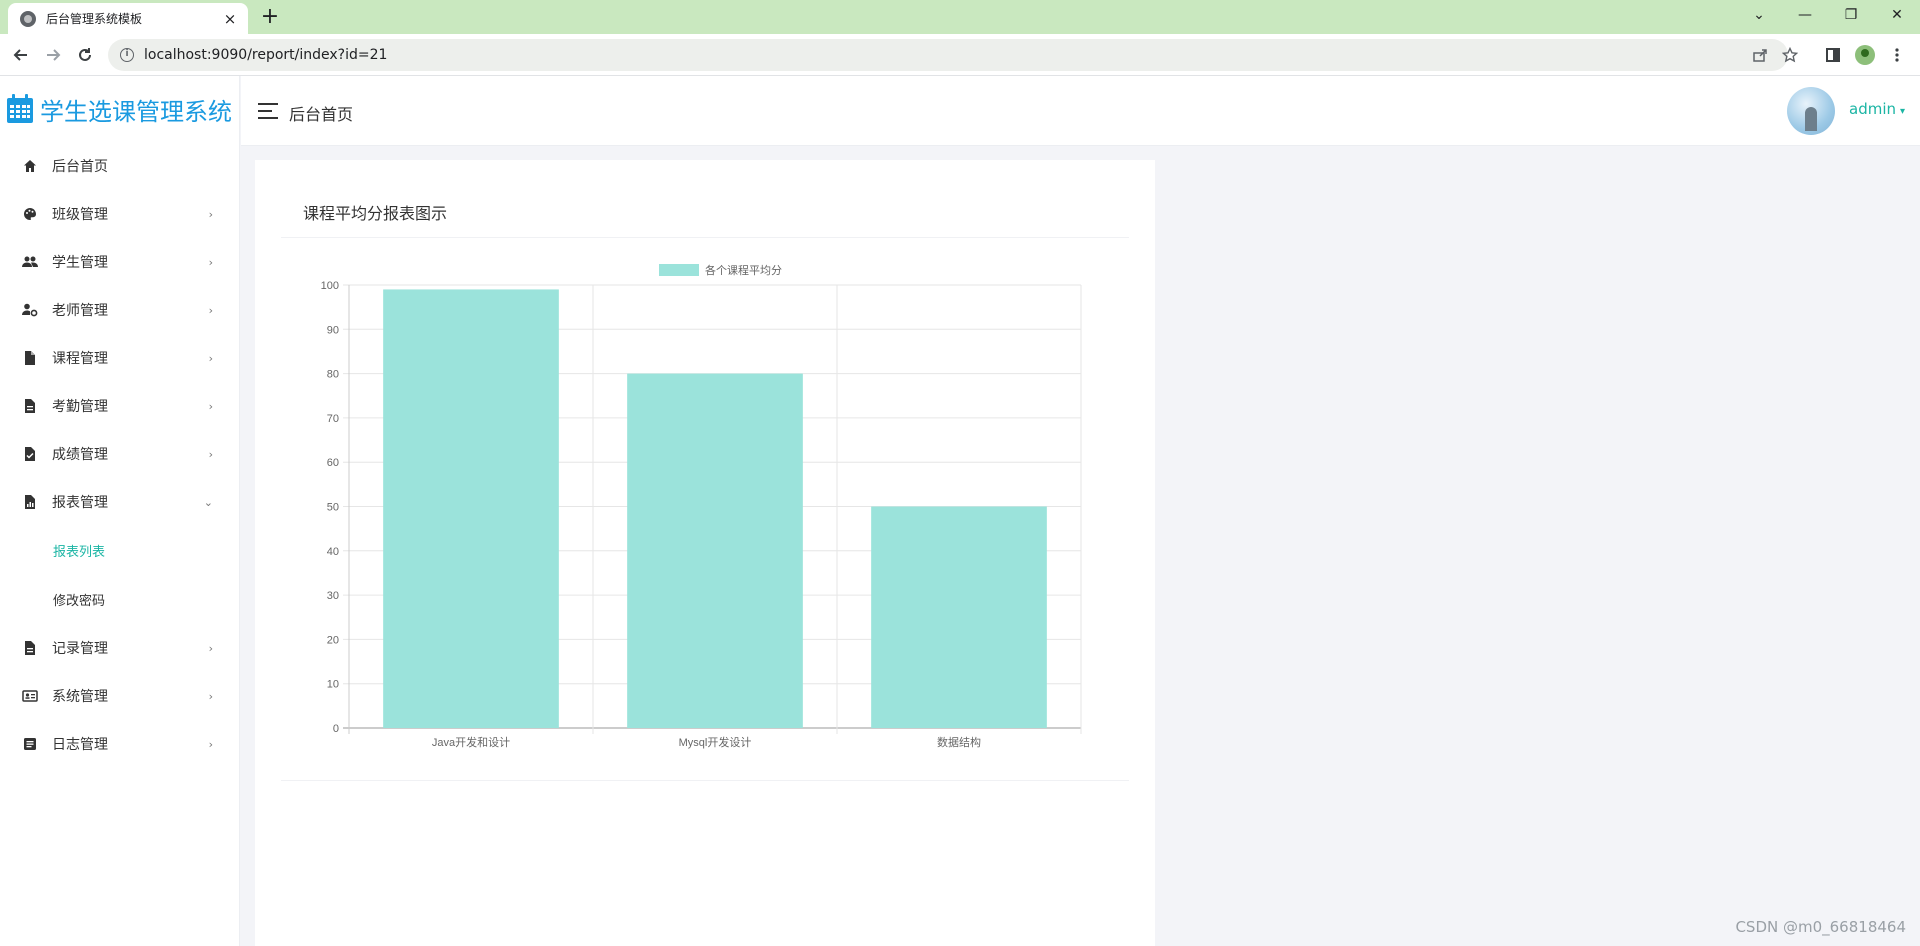  Describe the element at coordinates (30, 166) in the screenshot. I see `home-icon` at that location.